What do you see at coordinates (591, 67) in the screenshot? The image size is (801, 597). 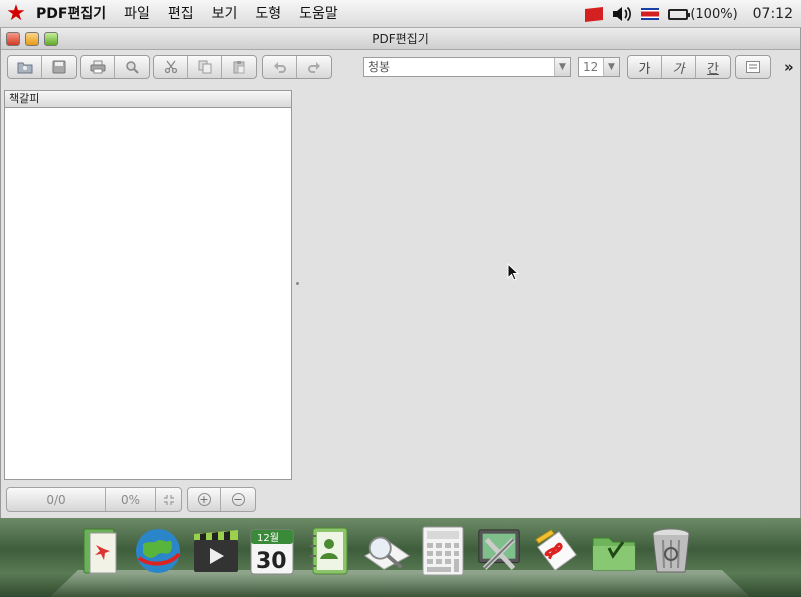 I see `font-size-value: 12` at bounding box center [591, 67].